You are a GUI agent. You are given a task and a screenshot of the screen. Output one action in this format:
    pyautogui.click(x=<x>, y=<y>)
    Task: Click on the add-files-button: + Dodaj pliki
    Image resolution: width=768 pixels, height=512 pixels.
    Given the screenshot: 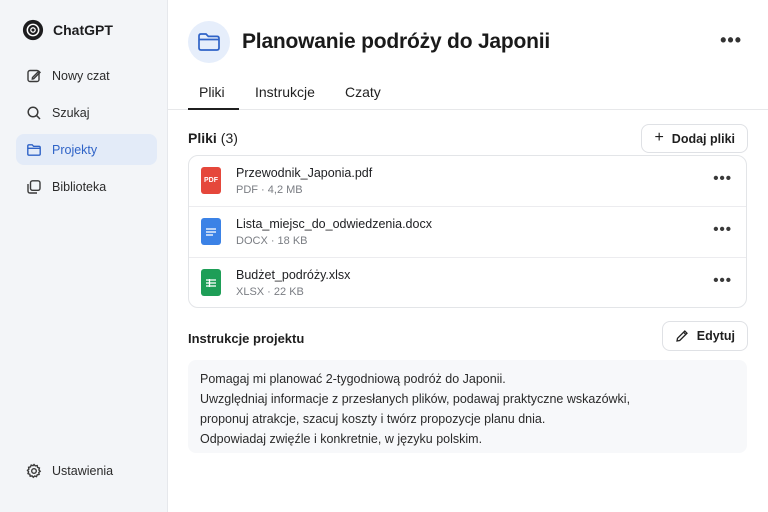 What is the action you would take?
    pyautogui.click(x=694, y=138)
    